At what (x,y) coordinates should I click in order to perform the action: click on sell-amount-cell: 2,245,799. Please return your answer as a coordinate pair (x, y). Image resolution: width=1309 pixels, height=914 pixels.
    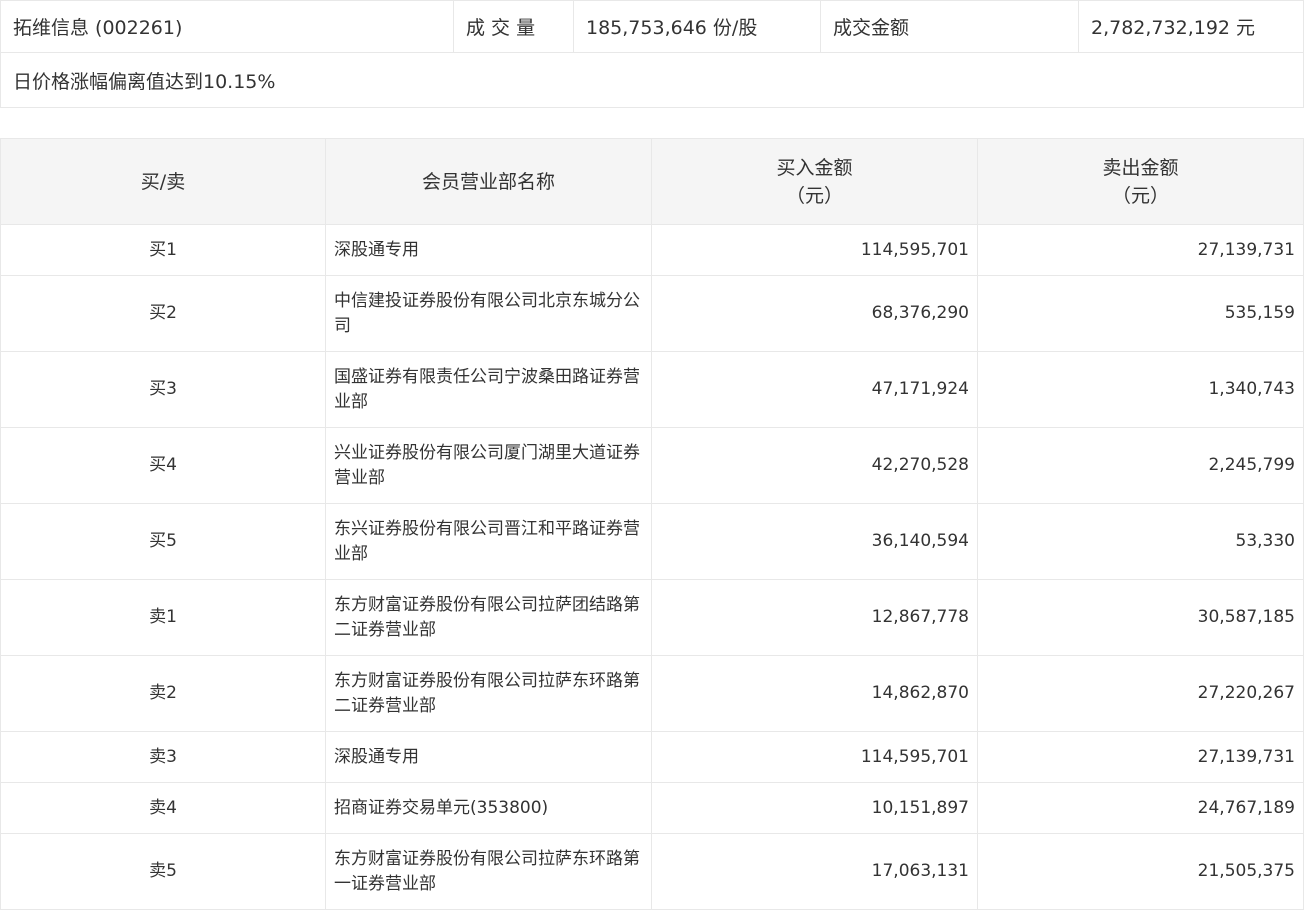
    Looking at the image, I should click on (1140, 465).